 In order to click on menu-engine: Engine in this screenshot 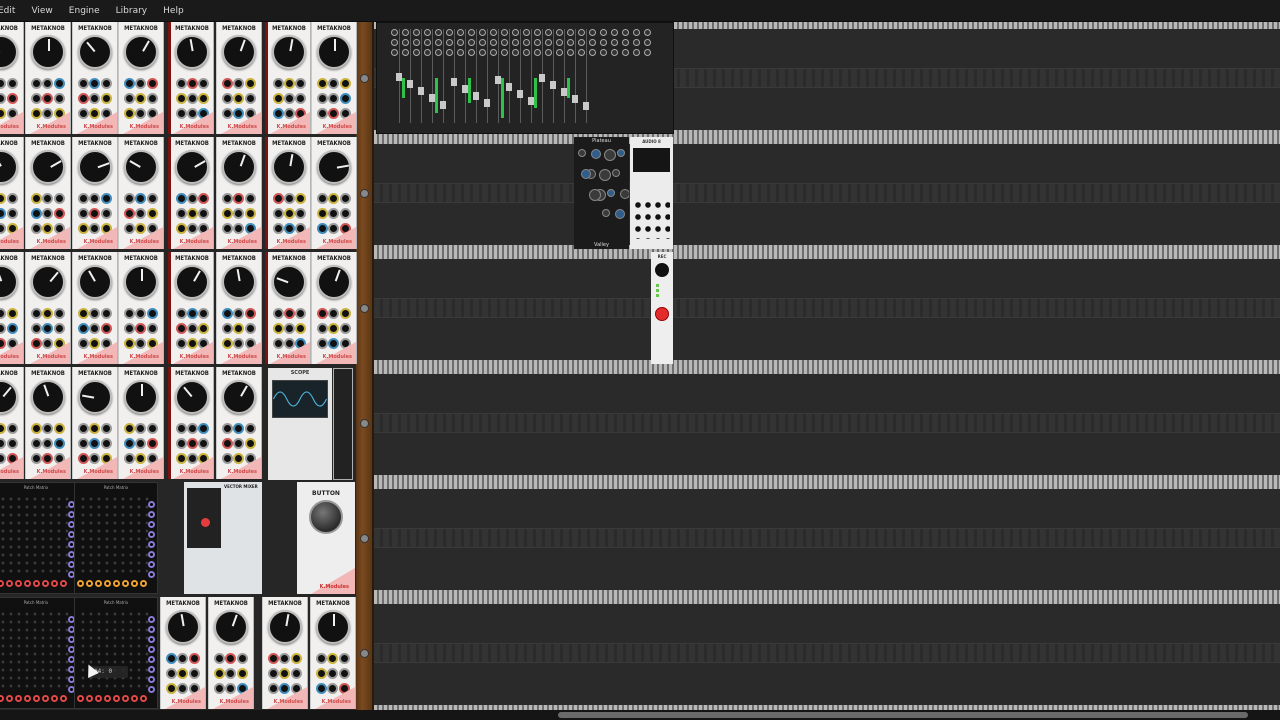, I will do `click(84, 11)`.